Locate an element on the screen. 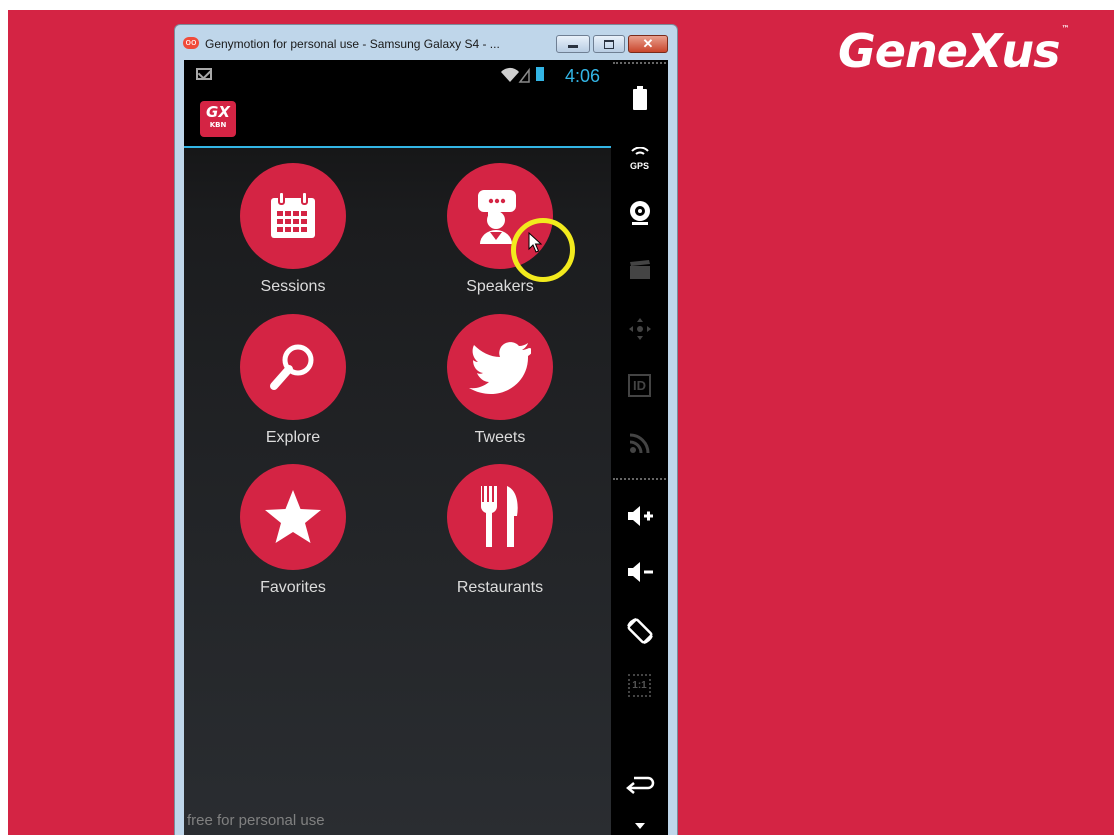 The image size is (1114, 835). star-icon is located at coordinates (293, 516).